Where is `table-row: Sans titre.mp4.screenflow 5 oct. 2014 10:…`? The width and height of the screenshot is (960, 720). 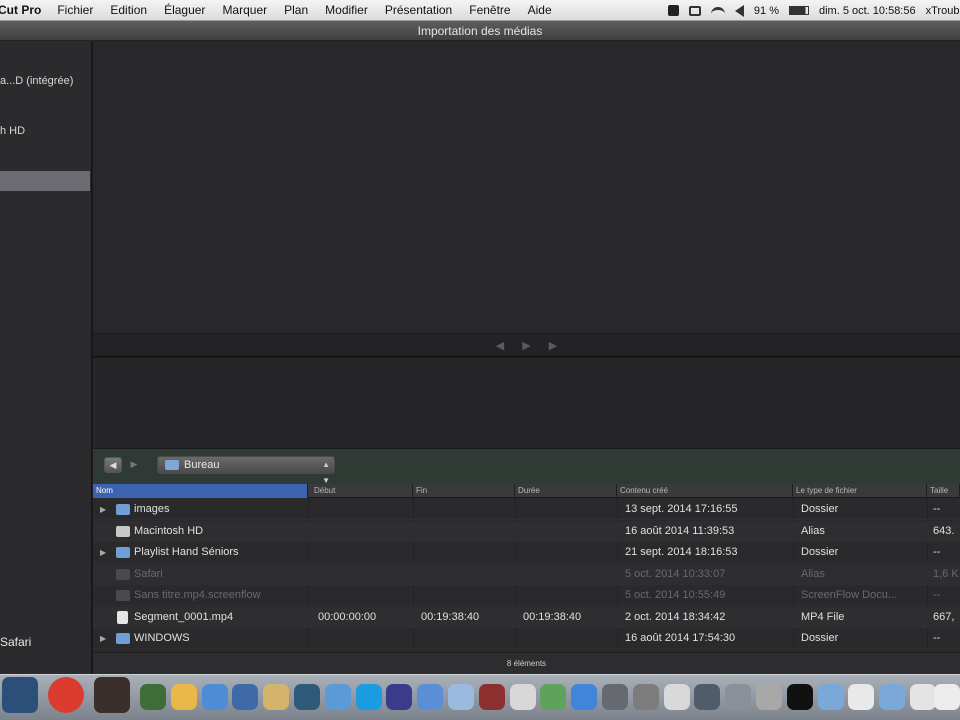
table-row: Sans titre.mp4.screenflow 5 oct. 2014 10:… is located at coordinates (526, 595).